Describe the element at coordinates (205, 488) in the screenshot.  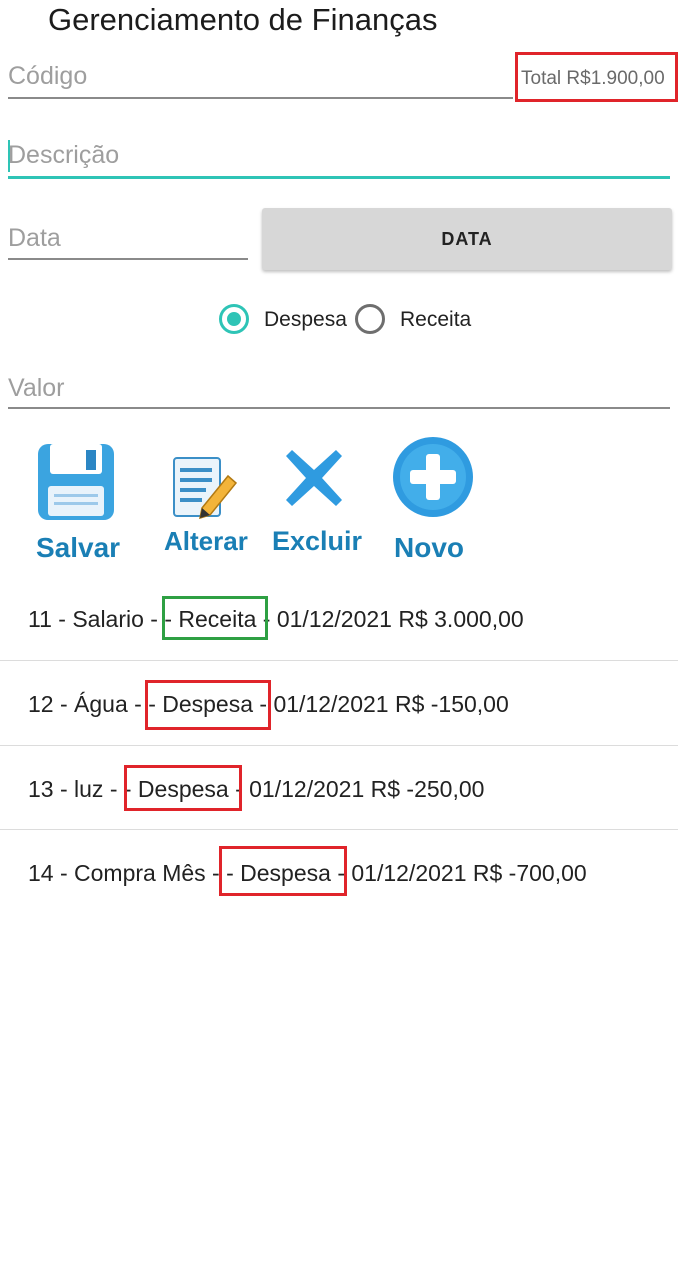
I see `edit-document-icon` at that location.